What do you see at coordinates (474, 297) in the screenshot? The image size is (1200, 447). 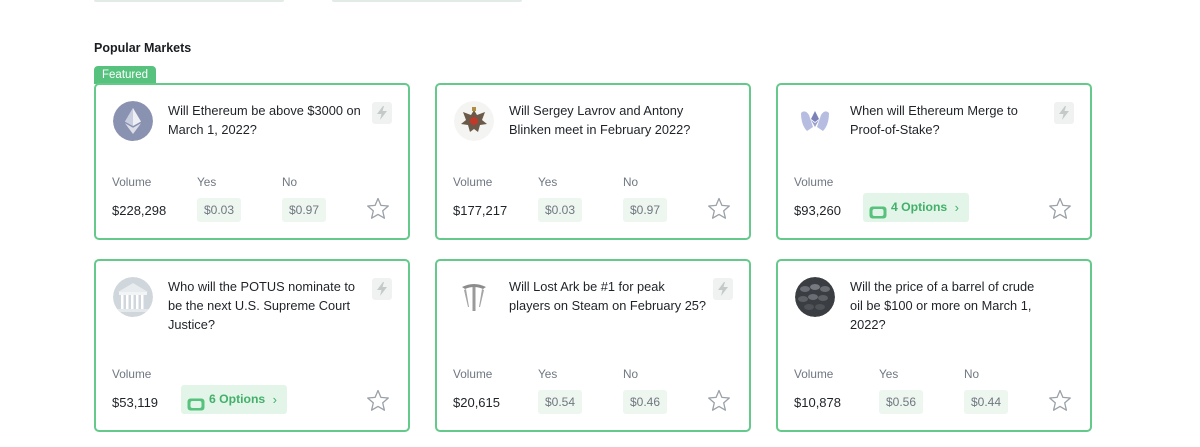 I see `lost-ark-icon` at bounding box center [474, 297].